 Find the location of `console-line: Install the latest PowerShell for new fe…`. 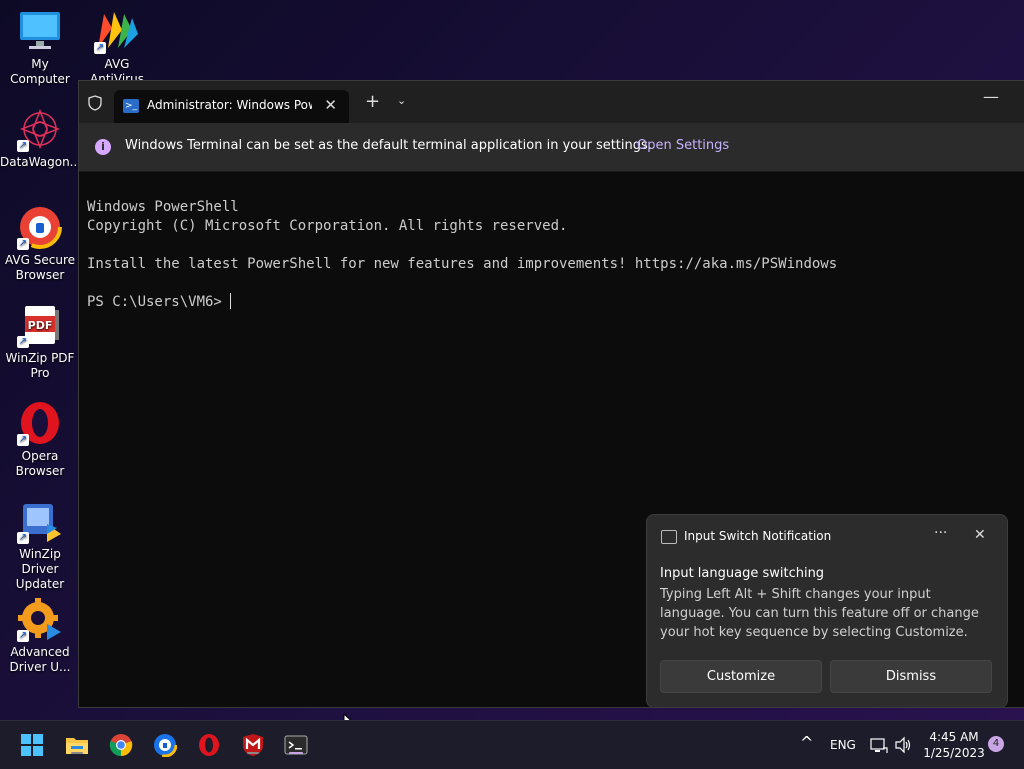

console-line: Install the latest PowerShell for new fe… is located at coordinates (462, 264).